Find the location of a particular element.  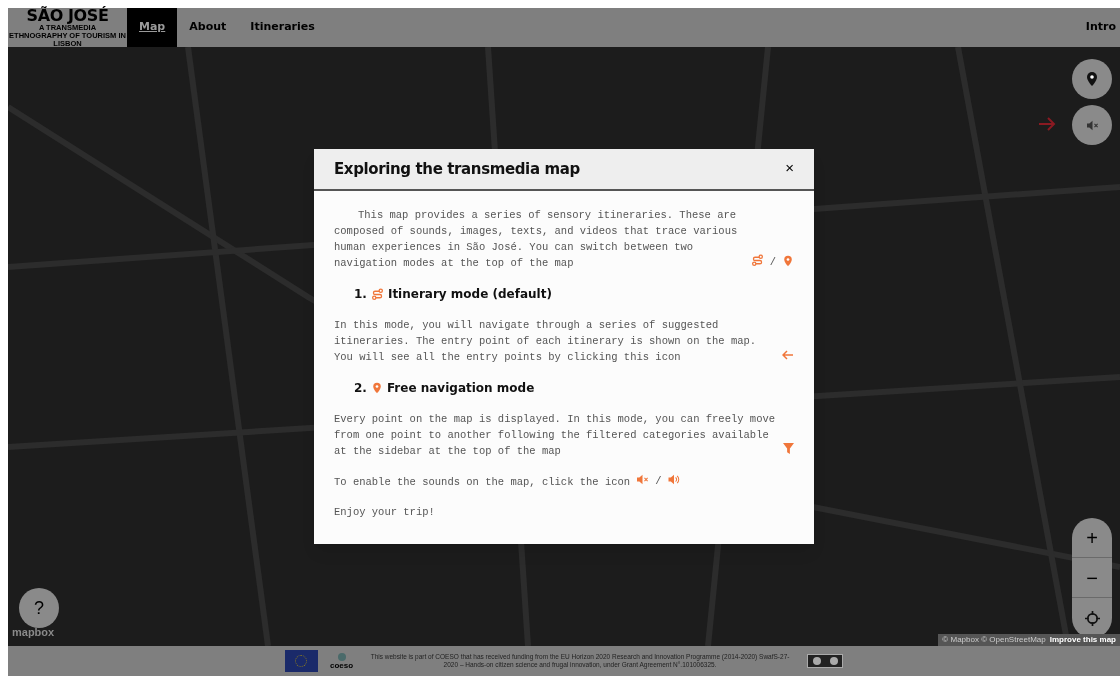

body-text: Every point on the map is displayed. In this mode, you can freely move from one point to another following the filtered categories available at the sidebar at the top of the map is located at coordinates (555, 435).